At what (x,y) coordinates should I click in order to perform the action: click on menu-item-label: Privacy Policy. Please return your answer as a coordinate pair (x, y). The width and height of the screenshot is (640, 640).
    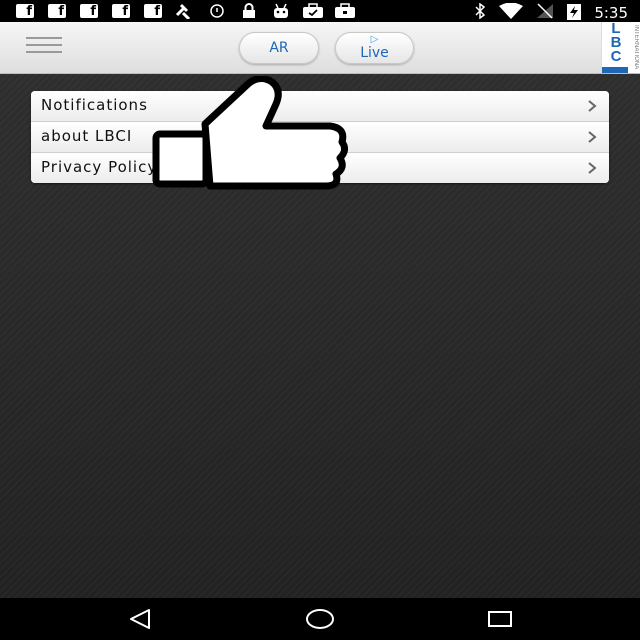
    Looking at the image, I should click on (99, 167).